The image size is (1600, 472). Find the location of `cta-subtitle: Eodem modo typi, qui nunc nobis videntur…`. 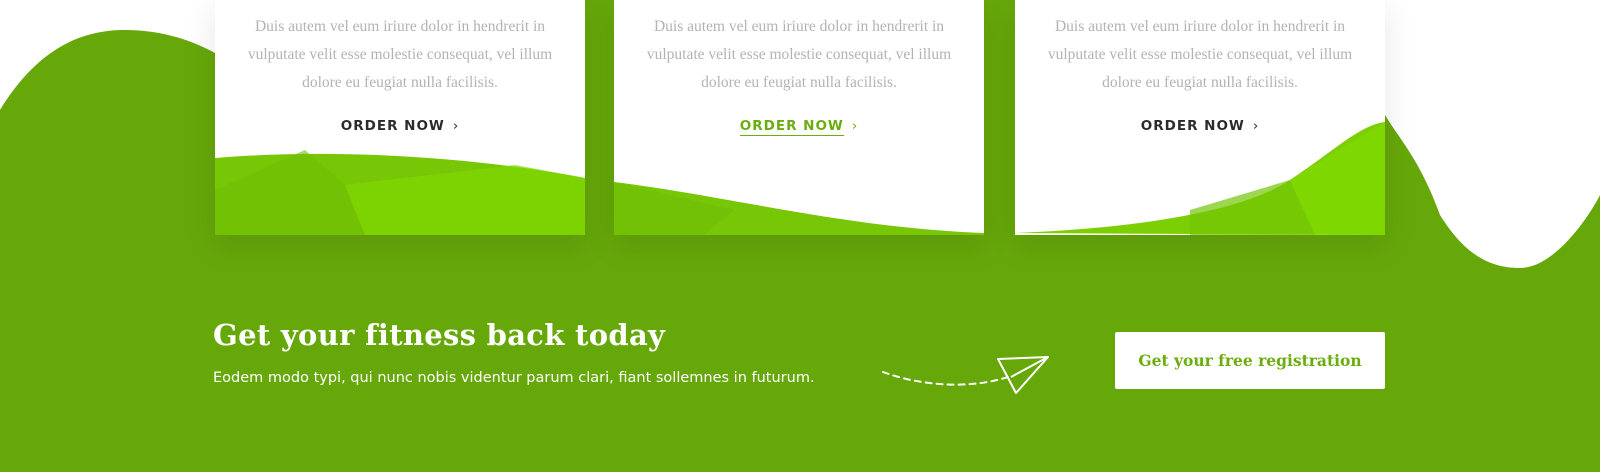

cta-subtitle: Eodem modo typi, qui nunc nobis videntur… is located at coordinates (514, 378).